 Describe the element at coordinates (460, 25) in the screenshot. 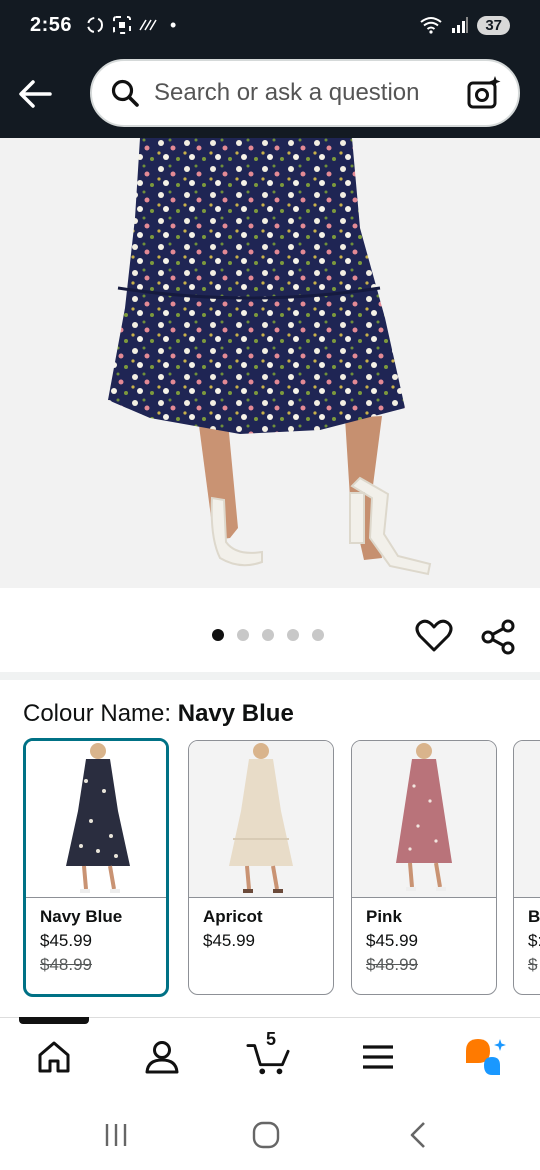

I see `cell-signal-icon` at that location.